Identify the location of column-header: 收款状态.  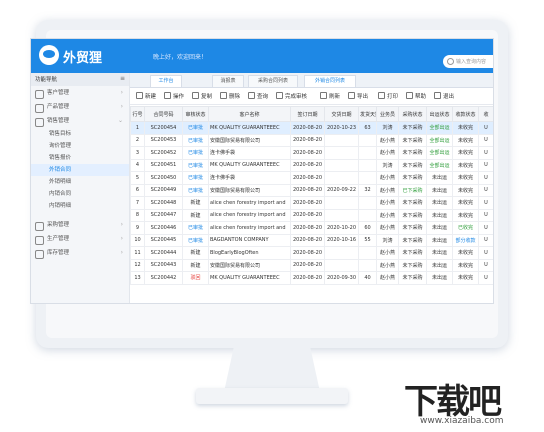
(465, 114).